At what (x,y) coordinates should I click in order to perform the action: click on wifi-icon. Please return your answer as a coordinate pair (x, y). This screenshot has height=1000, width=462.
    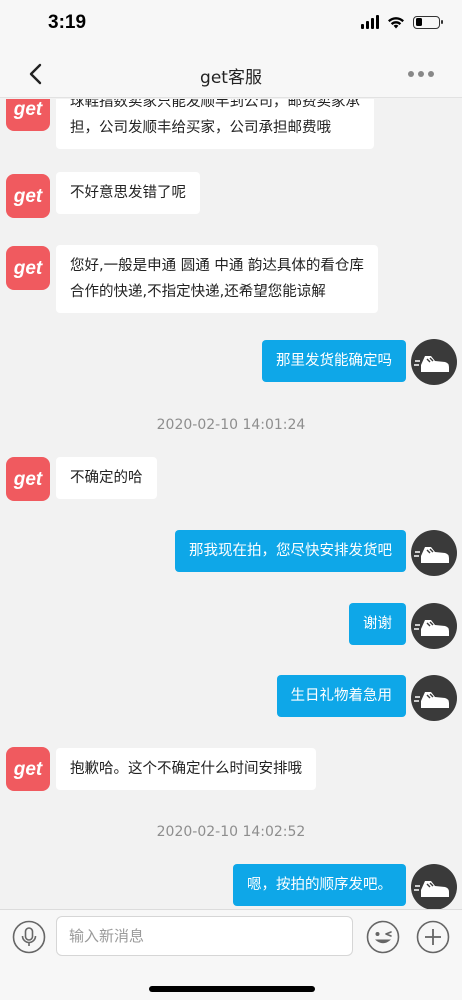
    Looking at the image, I should click on (396, 23).